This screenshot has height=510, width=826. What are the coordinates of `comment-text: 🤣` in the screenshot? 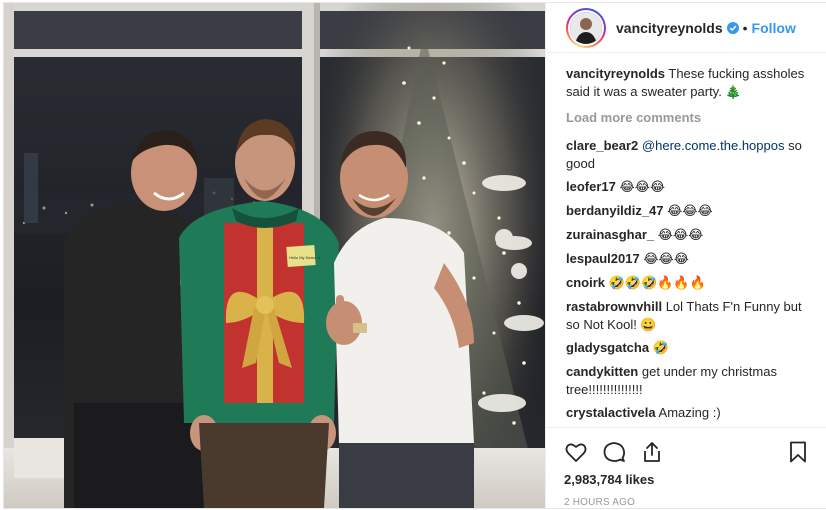 It's located at (660, 348).